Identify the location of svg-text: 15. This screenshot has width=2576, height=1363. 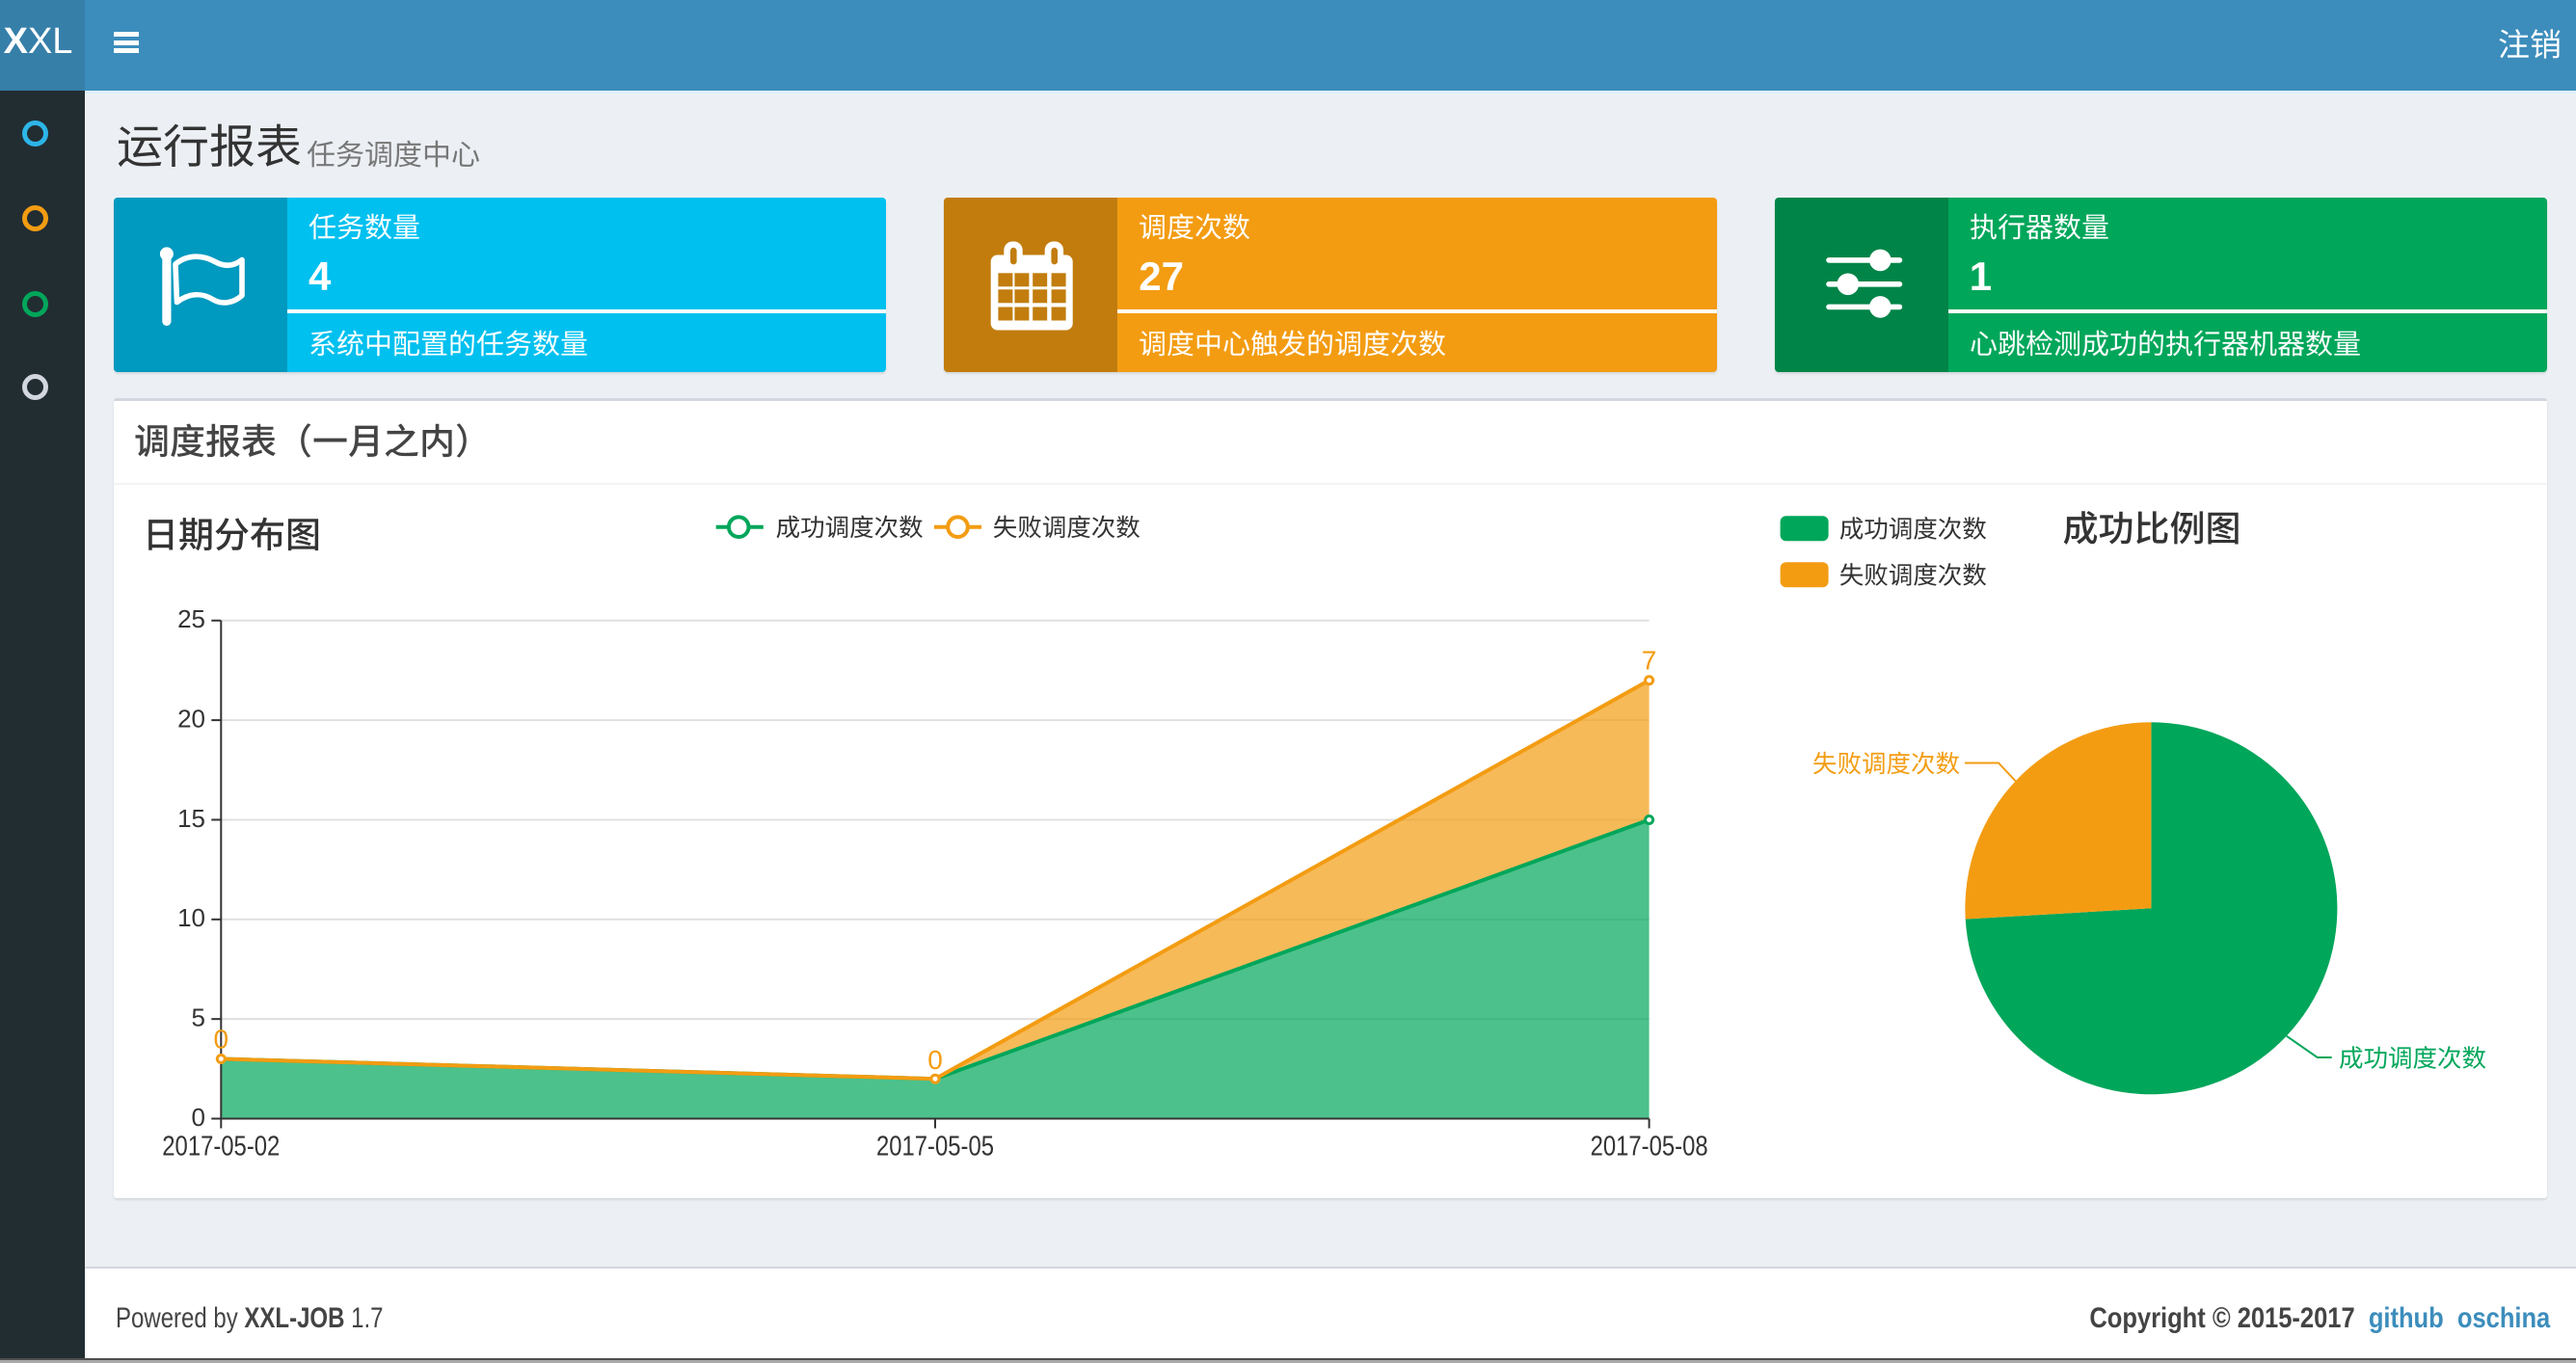
(191, 818).